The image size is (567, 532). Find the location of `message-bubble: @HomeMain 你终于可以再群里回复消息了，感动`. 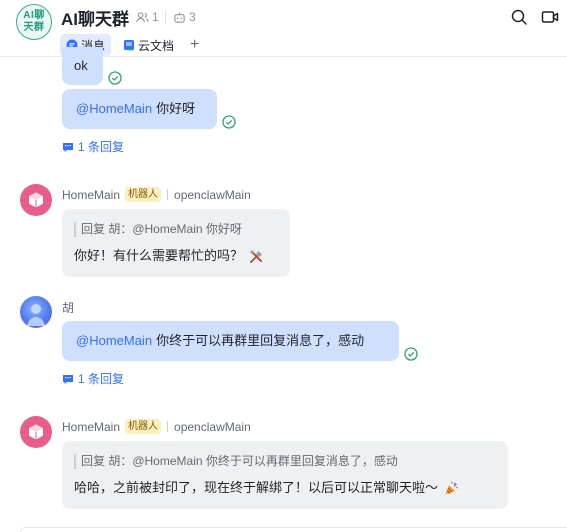

message-bubble: @HomeMain 你终于可以再群里回复消息了，感动 is located at coordinates (230, 341).